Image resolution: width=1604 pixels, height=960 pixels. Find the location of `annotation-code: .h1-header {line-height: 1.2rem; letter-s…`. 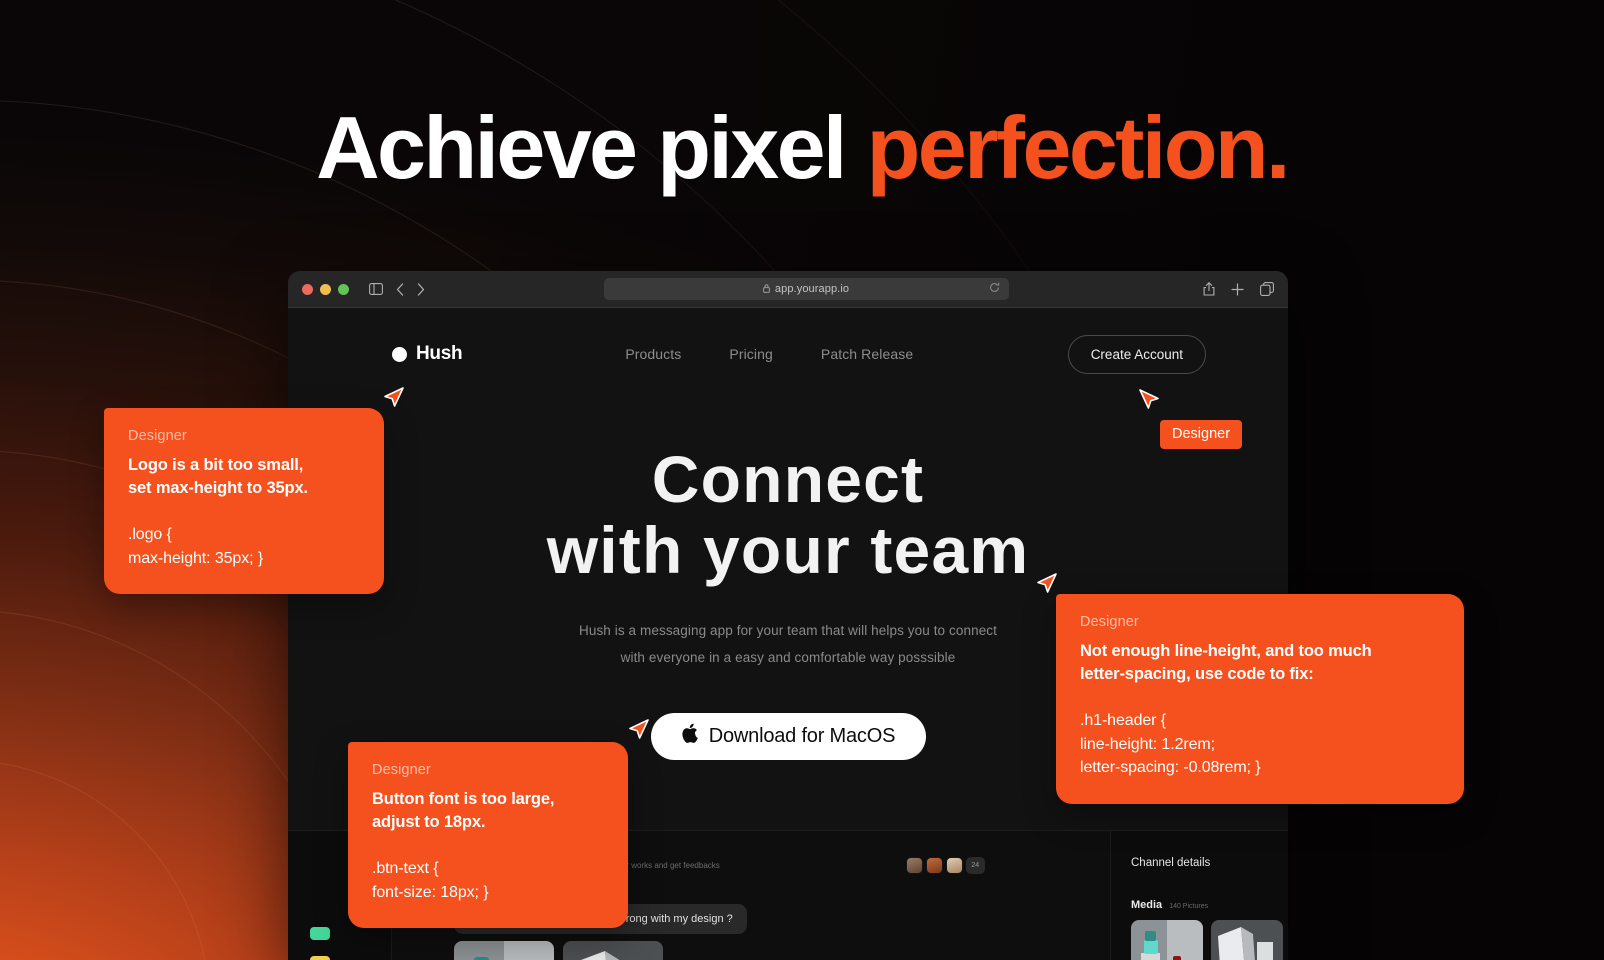

annotation-code: .h1-header {line-height: 1.2rem; letter-s… is located at coordinates (1170, 744).